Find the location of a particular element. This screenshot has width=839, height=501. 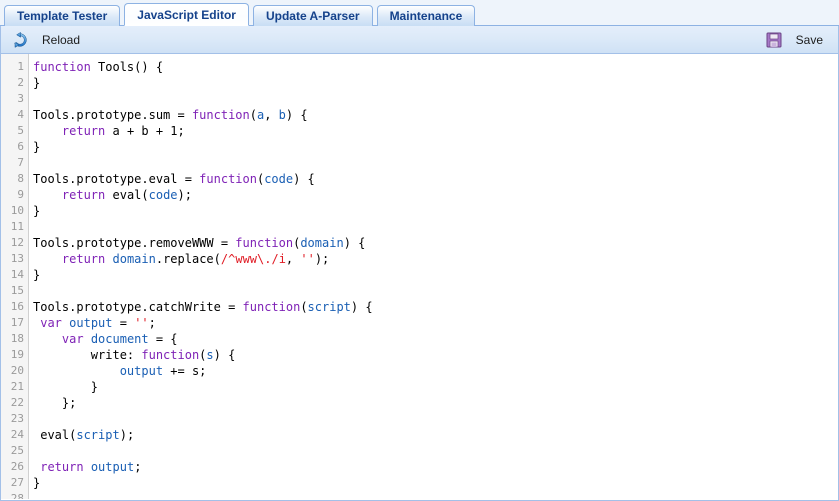

line-number: 23 is located at coordinates (17, 418).